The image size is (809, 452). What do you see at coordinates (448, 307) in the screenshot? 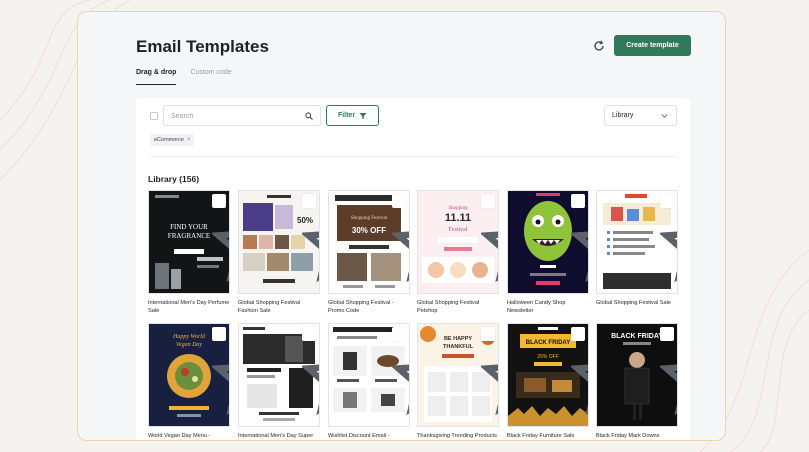
I see `template-title: Global Shopping Festival Petshop` at bounding box center [448, 307].